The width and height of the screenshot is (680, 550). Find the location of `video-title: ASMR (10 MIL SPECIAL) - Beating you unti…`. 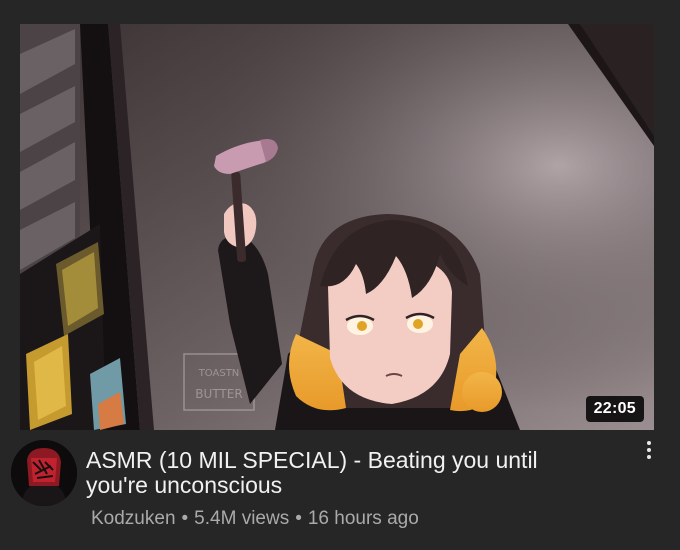

video-title: ASMR (10 MIL SPECIAL) - Beating you unti… is located at coordinates (341, 473).